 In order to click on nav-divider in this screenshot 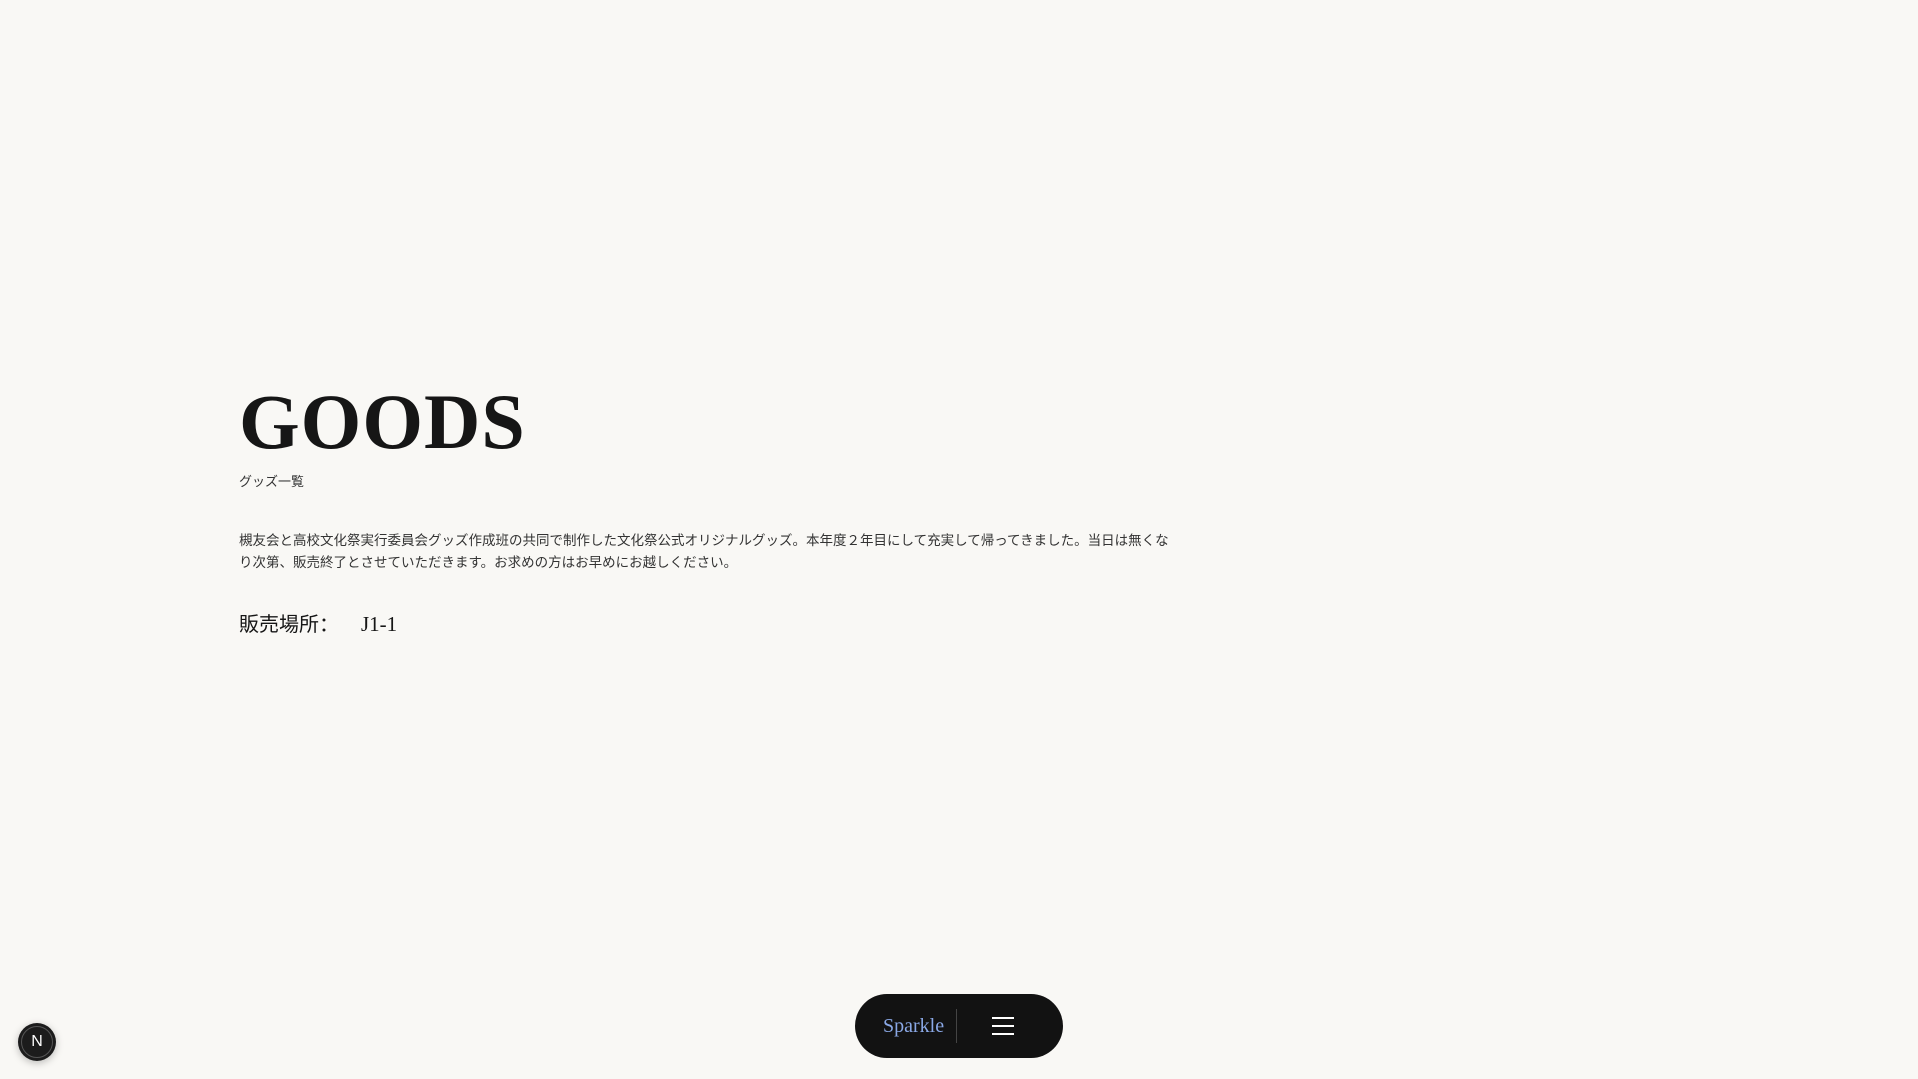, I will do `click(957, 1026)`.